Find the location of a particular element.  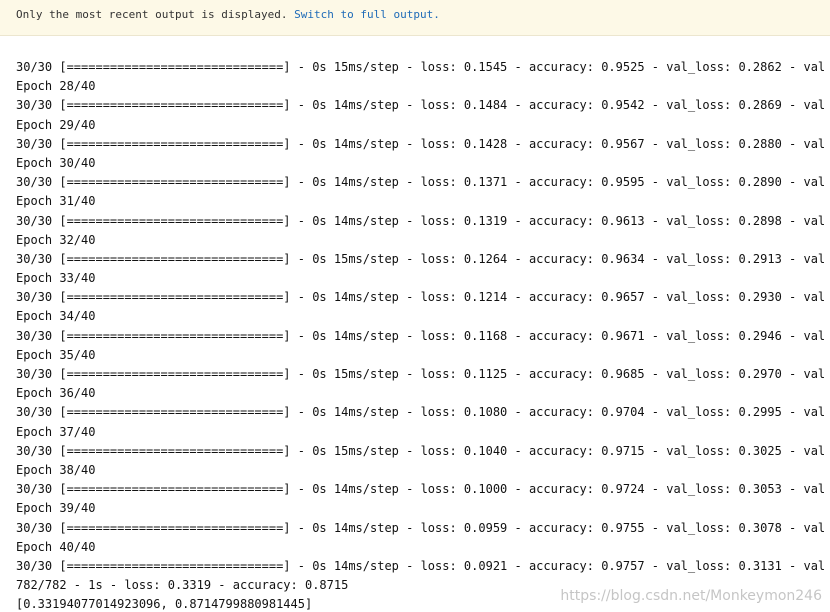

output-line: Epoch 33/40 is located at coordinates (56, 278).